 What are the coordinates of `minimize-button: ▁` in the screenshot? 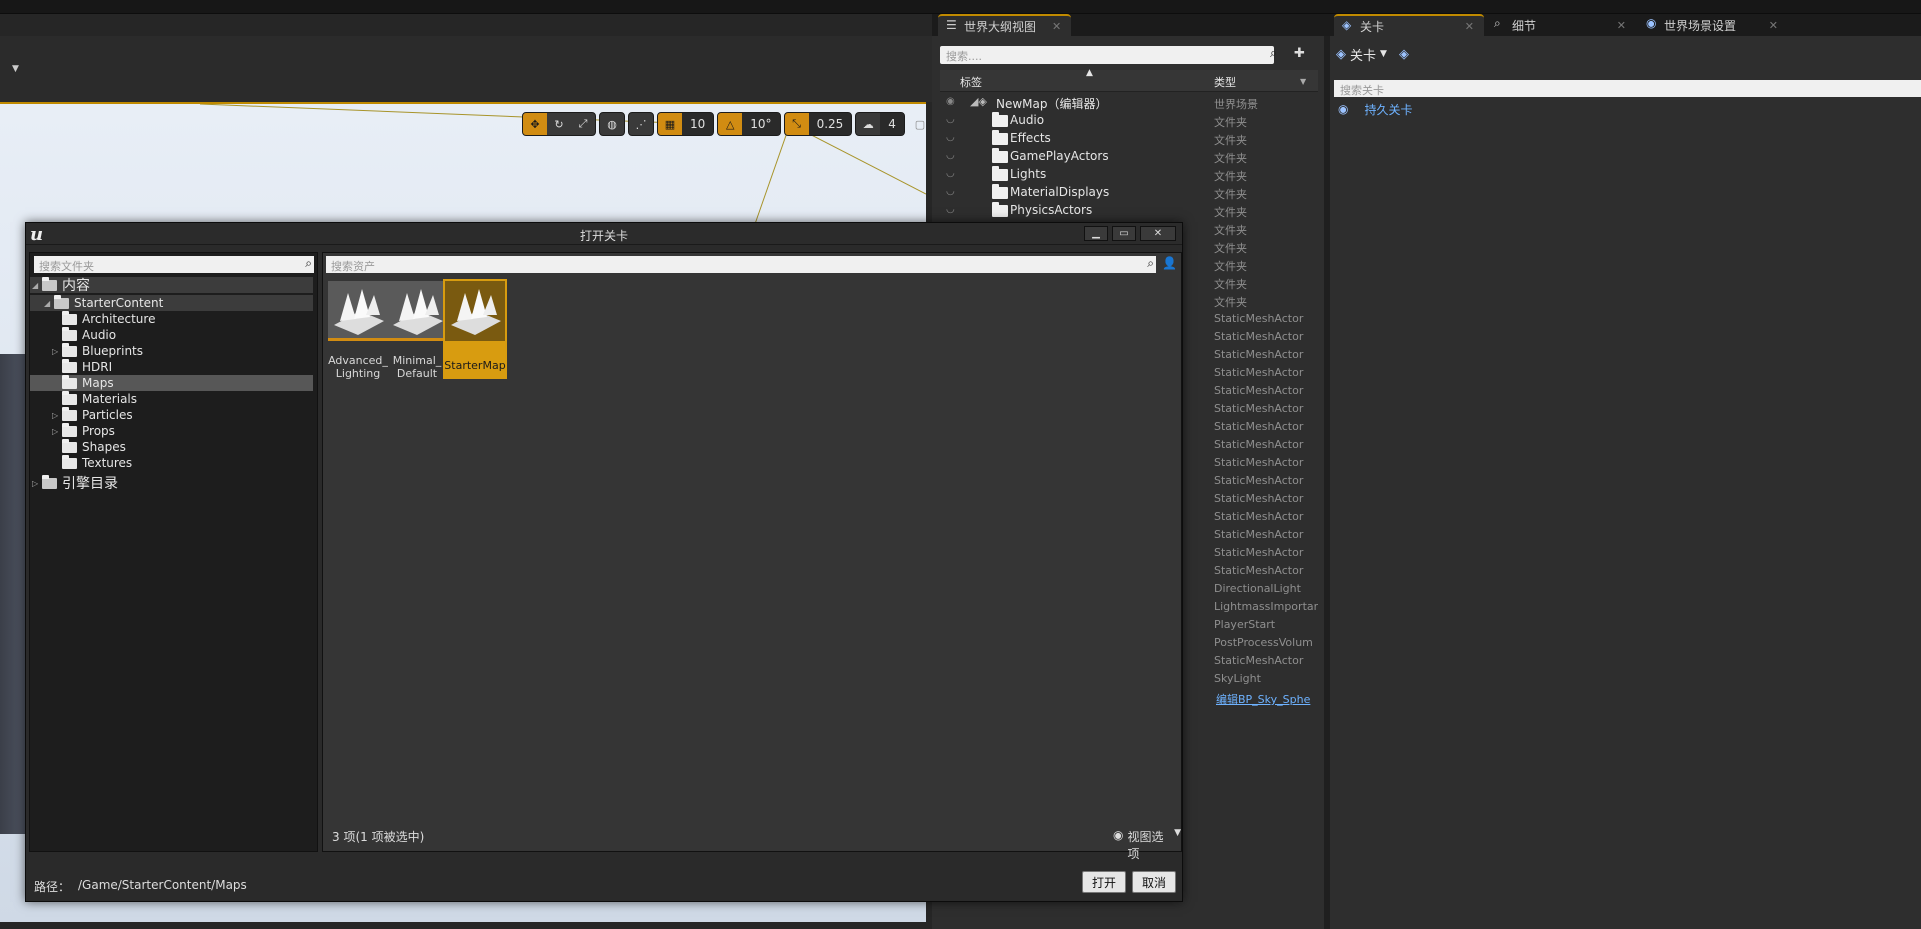 It's located at (1096, 233).